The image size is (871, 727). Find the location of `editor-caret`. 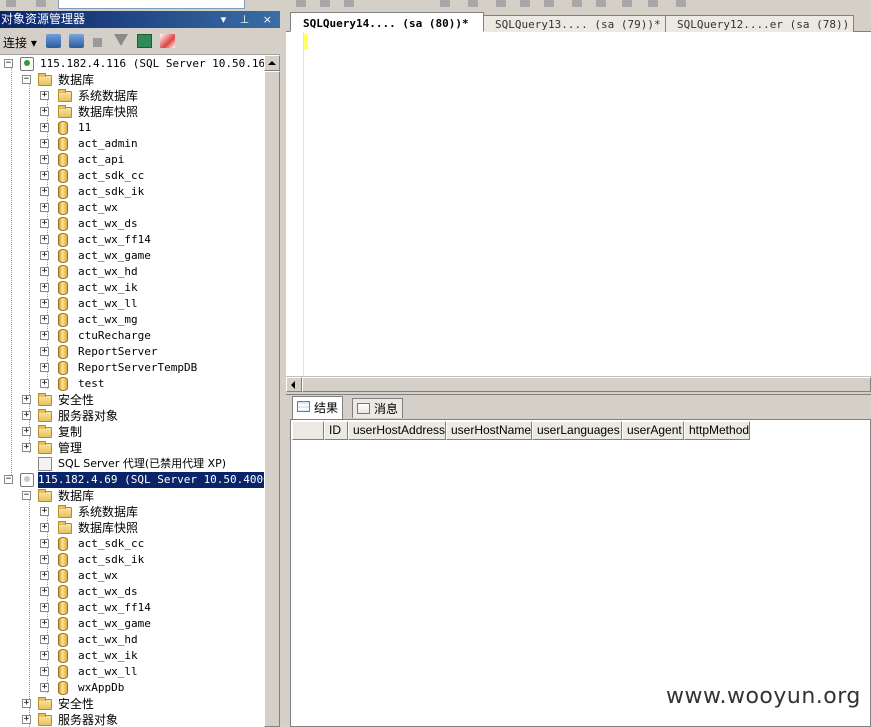

editor-caret is located at coordinates (306, 41).